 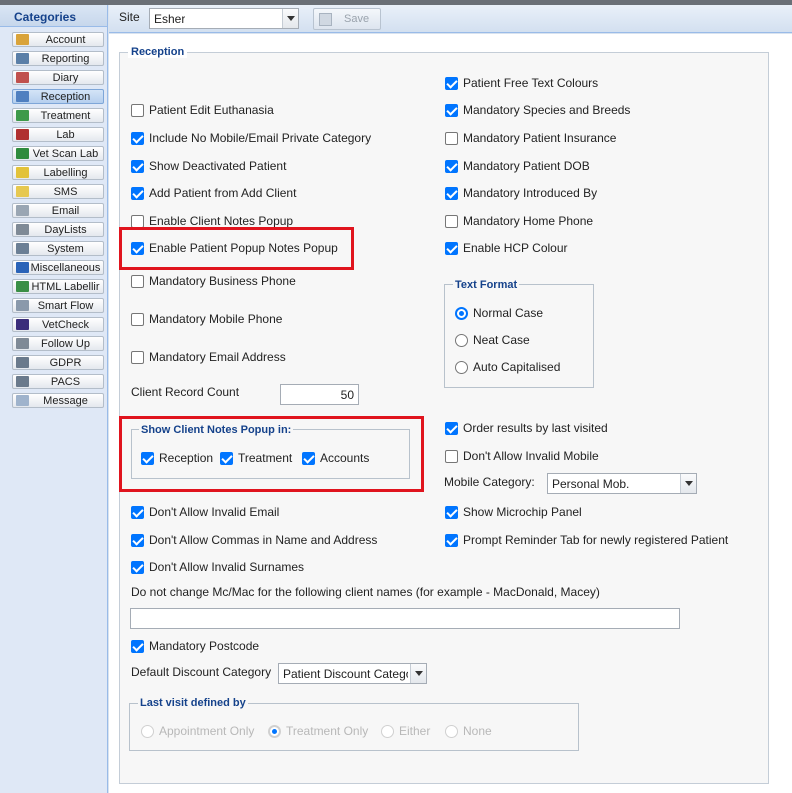 What do you see at coordinates (137, 512) in the screenshot?
I see `don-t-allow-invalid-email-checkbox` at bounding box center [137, 512].